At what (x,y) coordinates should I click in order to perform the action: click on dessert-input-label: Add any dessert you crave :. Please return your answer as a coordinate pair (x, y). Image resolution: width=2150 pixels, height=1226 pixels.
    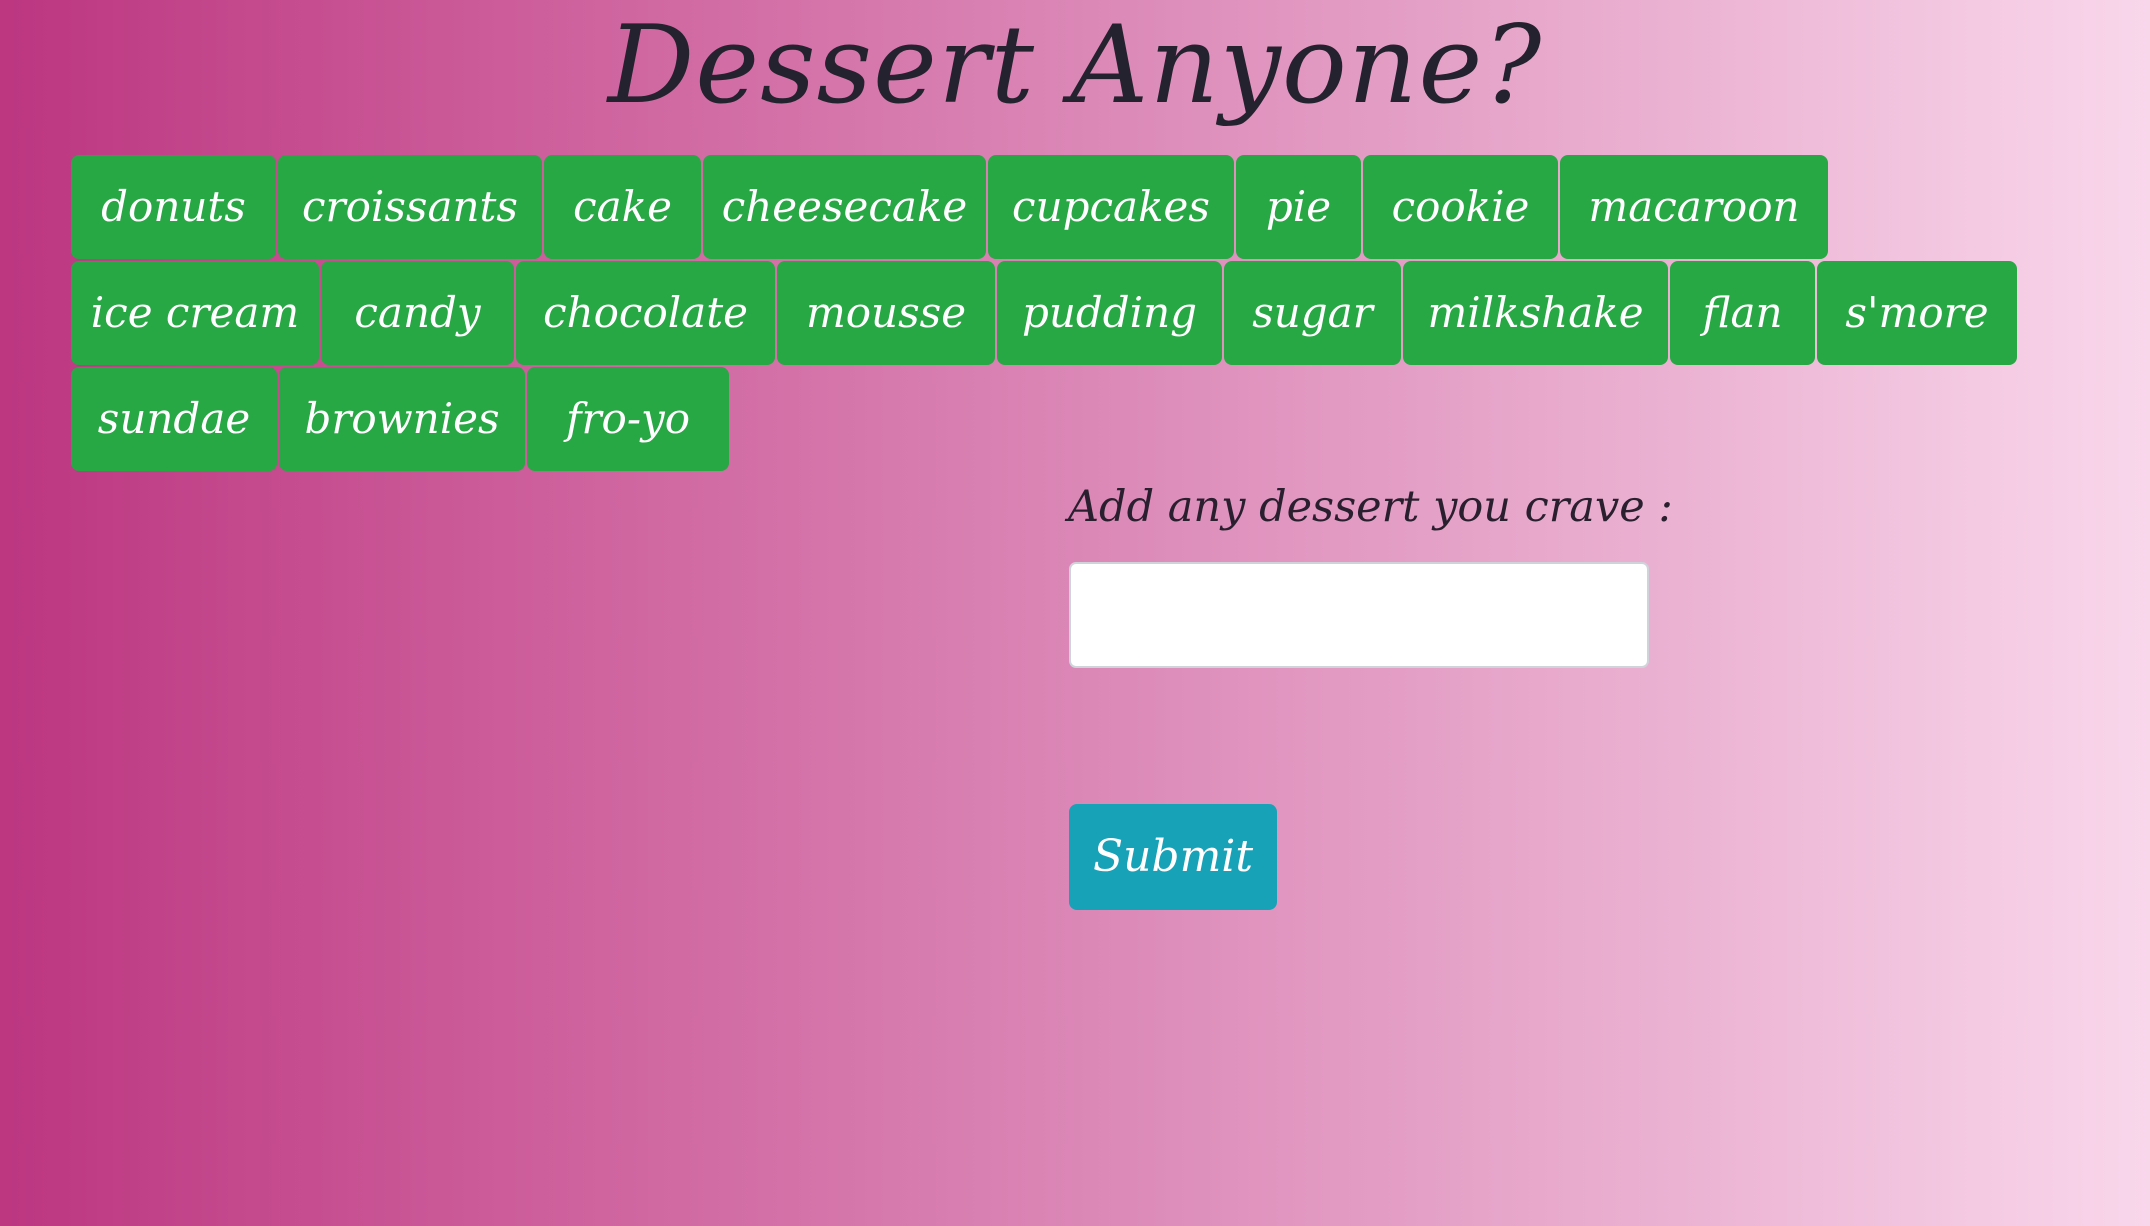
    Looking at the image, I should click on (1370, 507).